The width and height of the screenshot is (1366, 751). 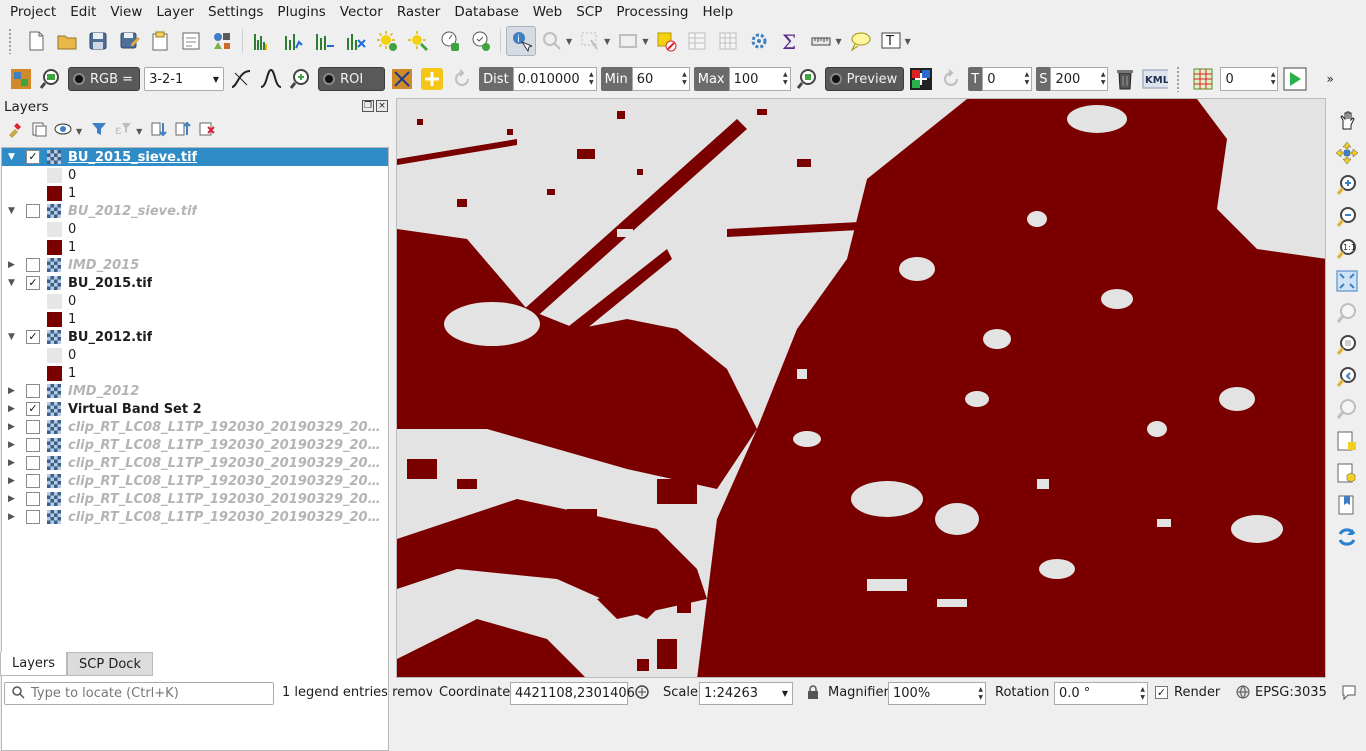 I want to click on manual-roi-icon, so click(x=402, y=79).